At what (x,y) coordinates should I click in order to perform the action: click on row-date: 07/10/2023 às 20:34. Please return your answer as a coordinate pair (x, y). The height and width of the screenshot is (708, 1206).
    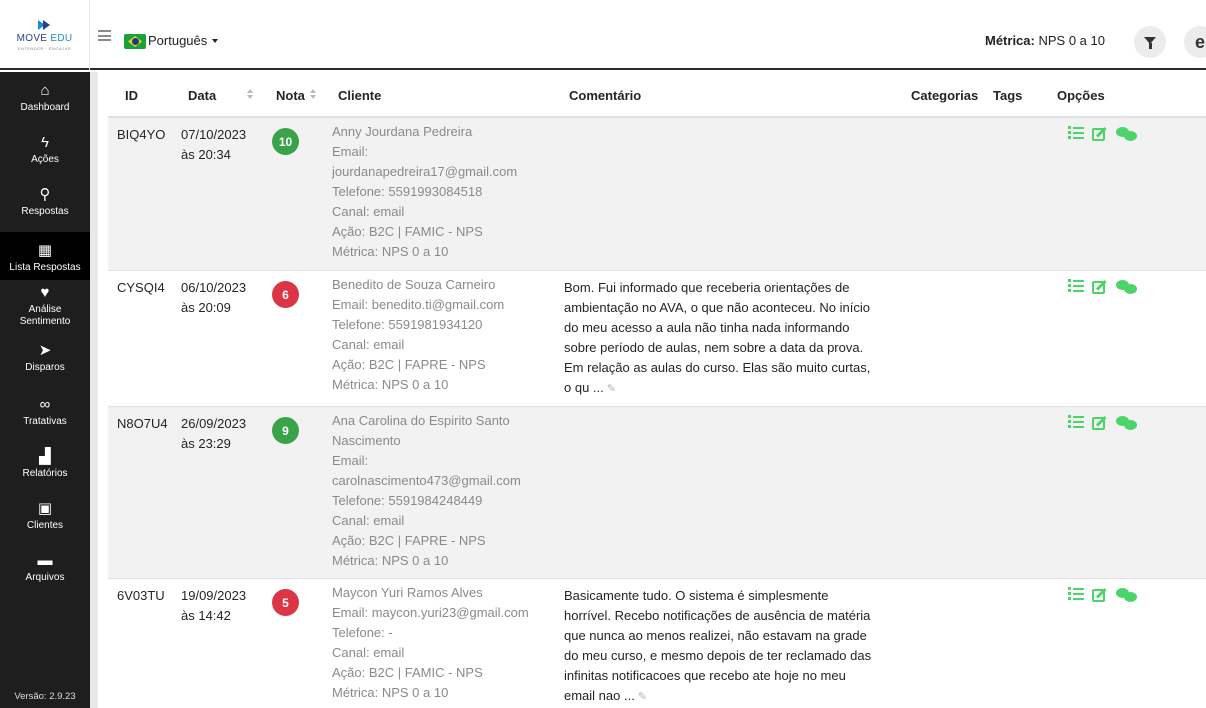
    Looking at the image, I should click on (221, 145).